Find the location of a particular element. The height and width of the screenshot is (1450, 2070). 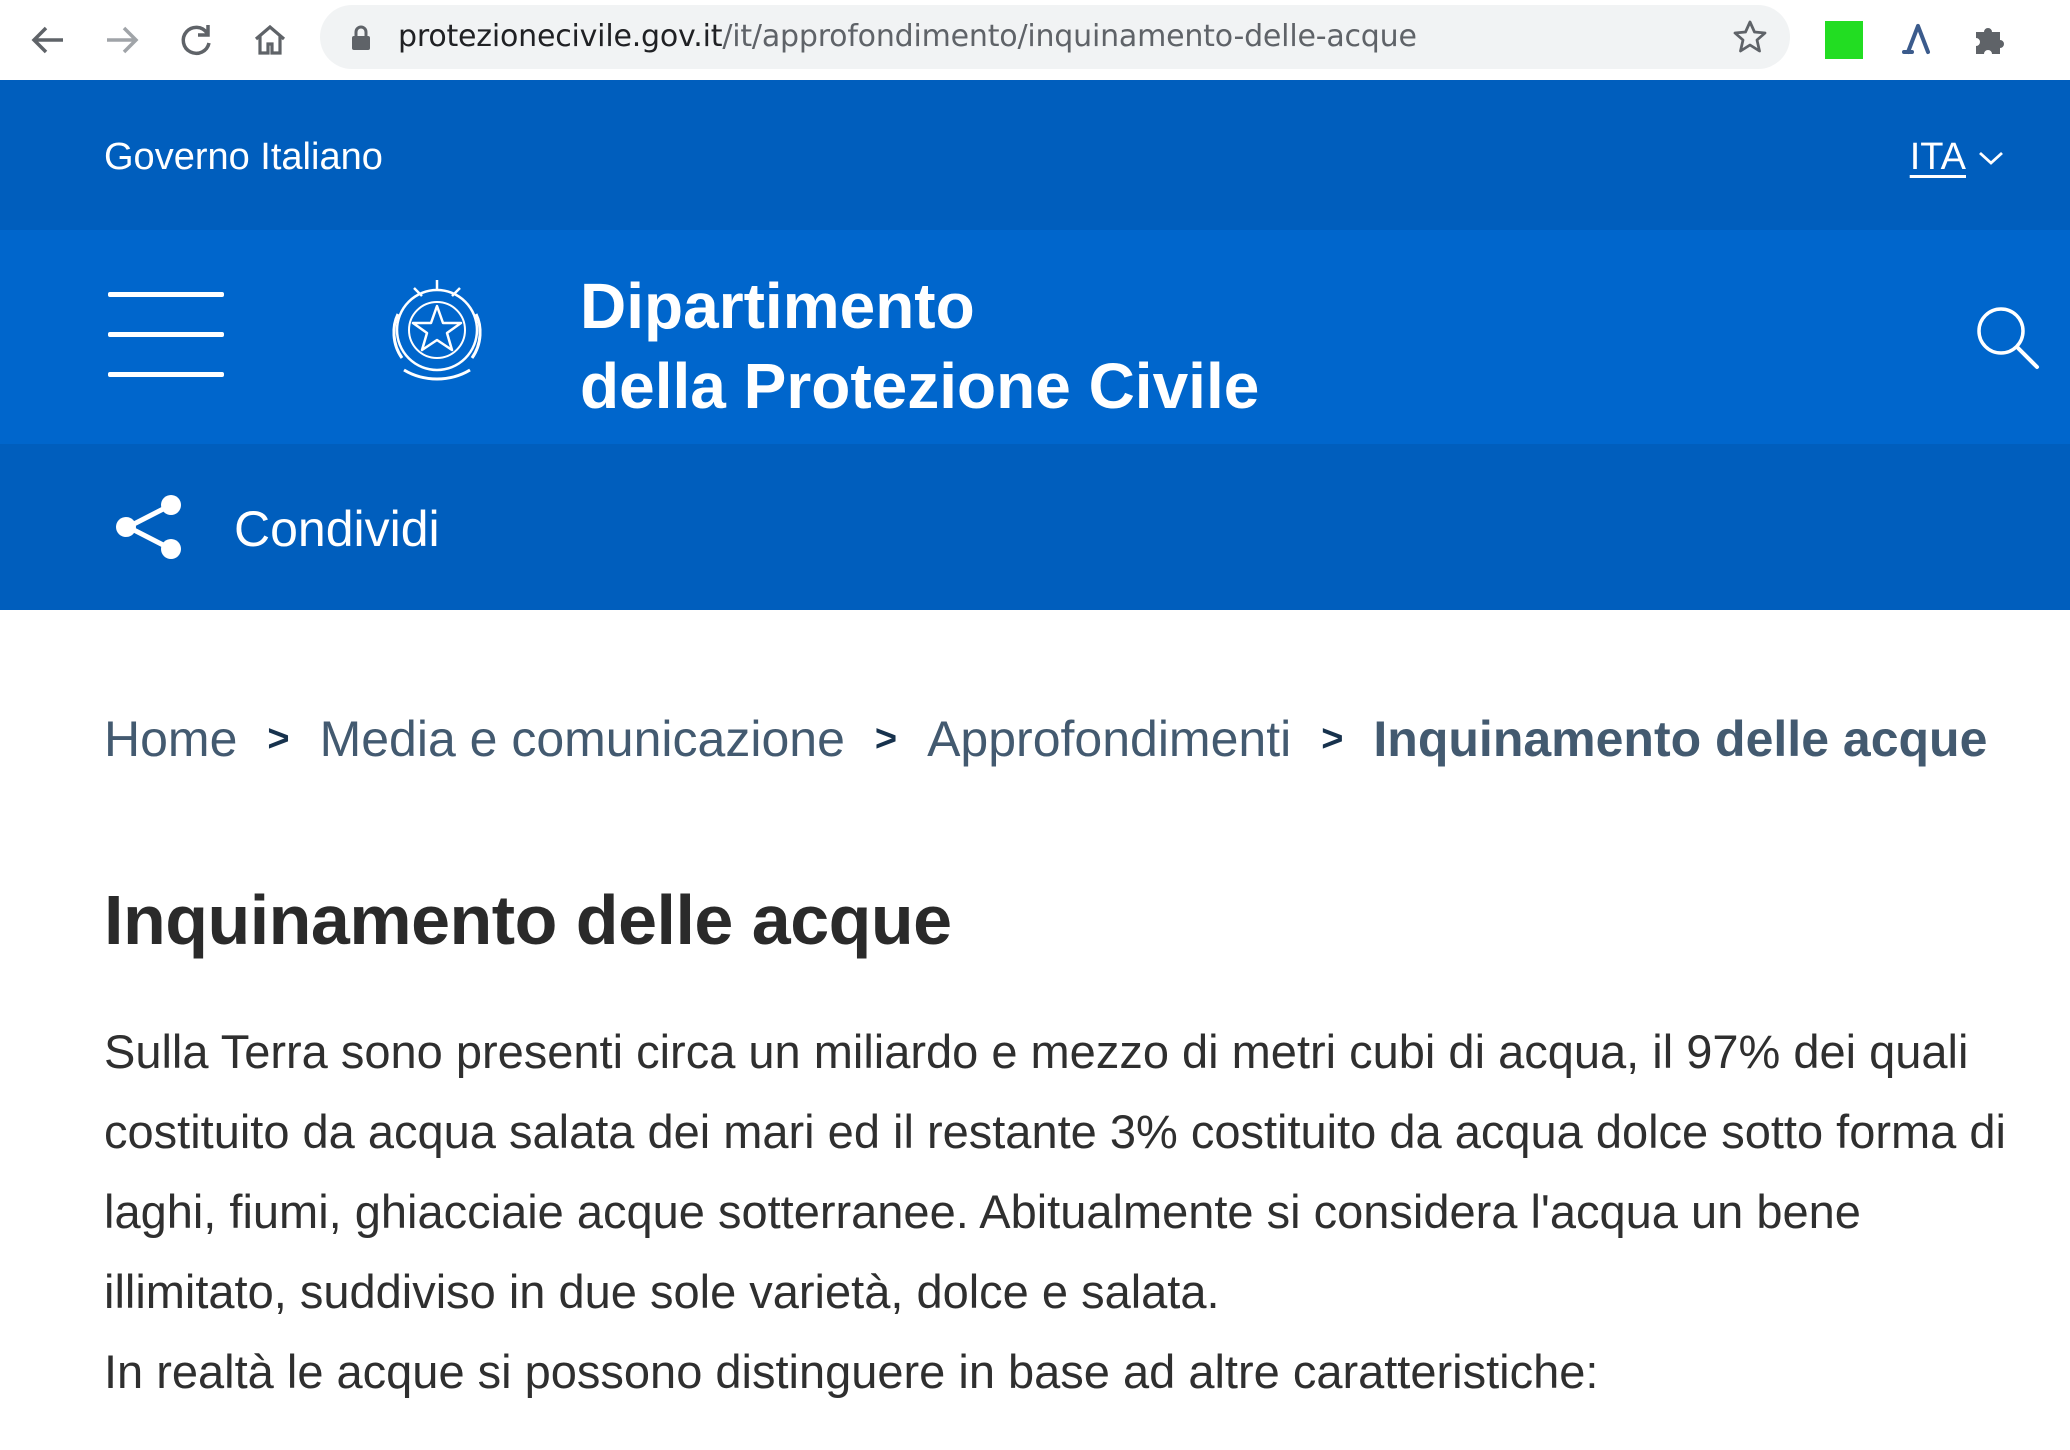

bookmark-star-icon is located at coordinates (1750, 37).